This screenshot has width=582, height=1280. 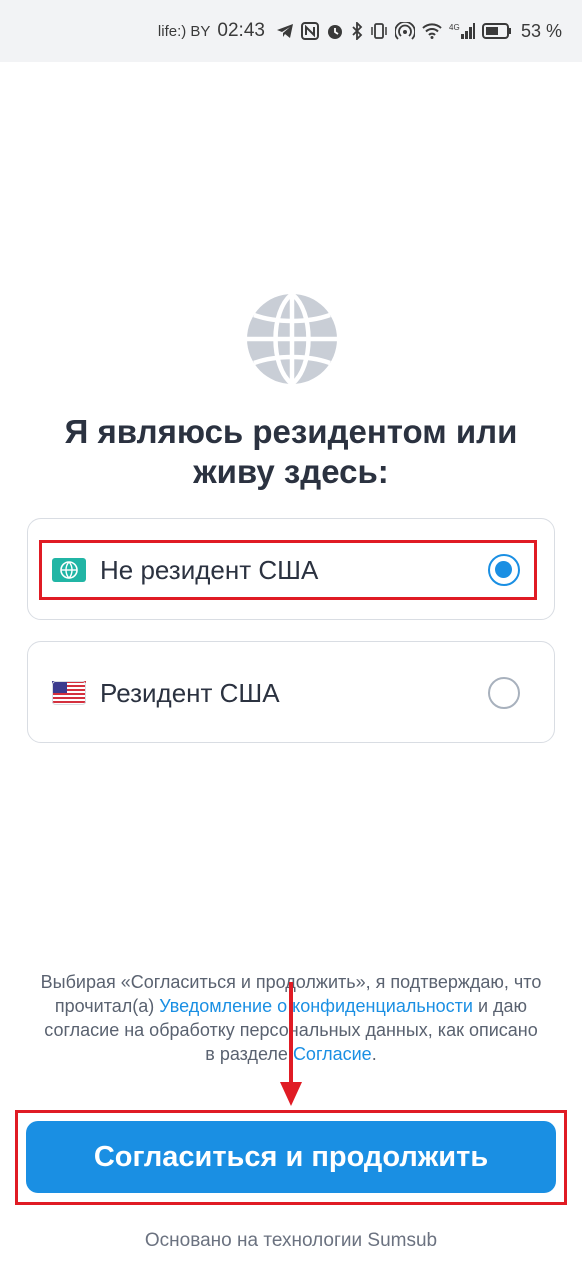 What do you see at coordinates (288, 693) in the screenshot?
I see `option-row: Резидент США` at bounding box center [288, 693].